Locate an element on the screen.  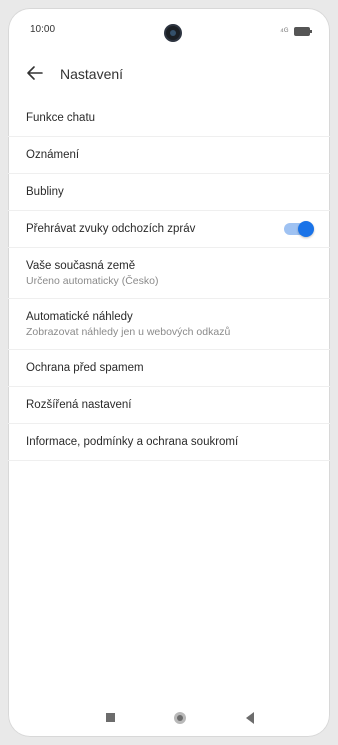
signal-icon: ⁴ᴳ is located at coordinates (284, 31).